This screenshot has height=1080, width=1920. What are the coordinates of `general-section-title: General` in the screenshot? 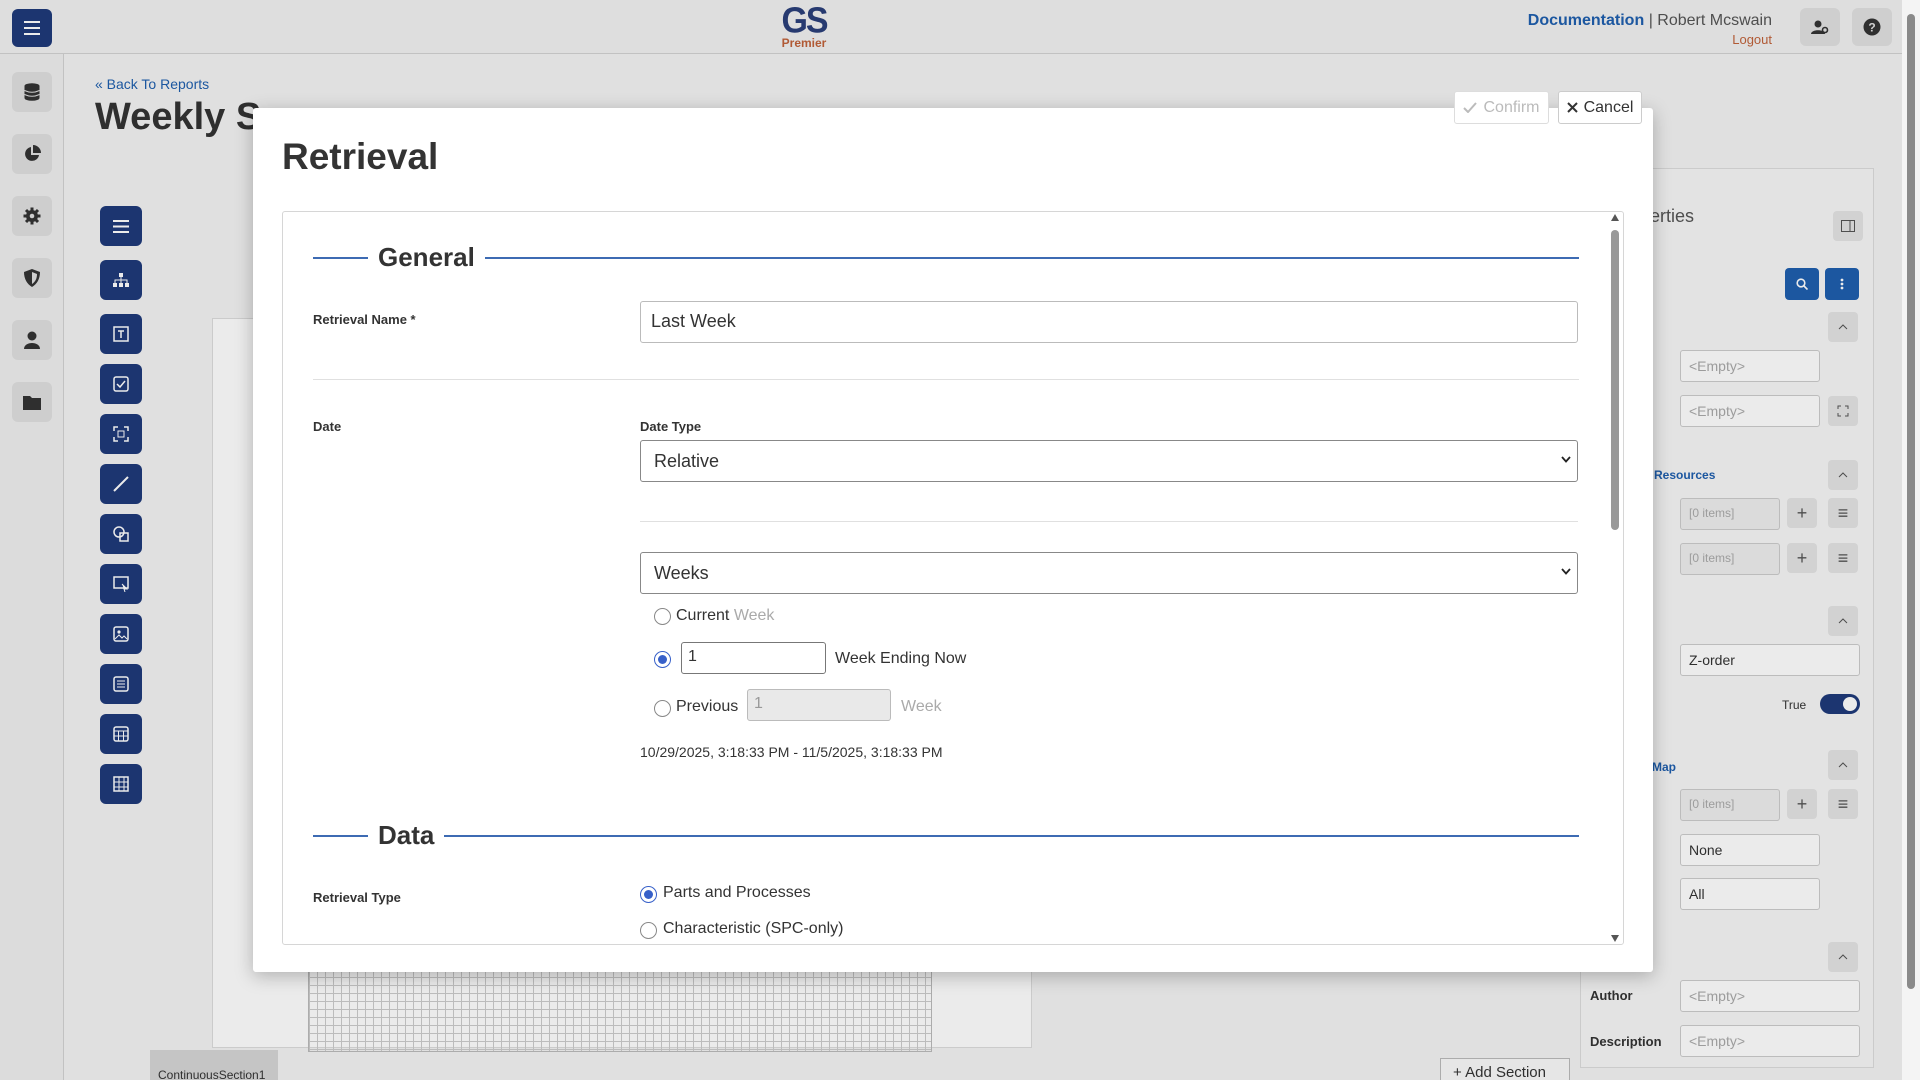 It's located at (426, 257).